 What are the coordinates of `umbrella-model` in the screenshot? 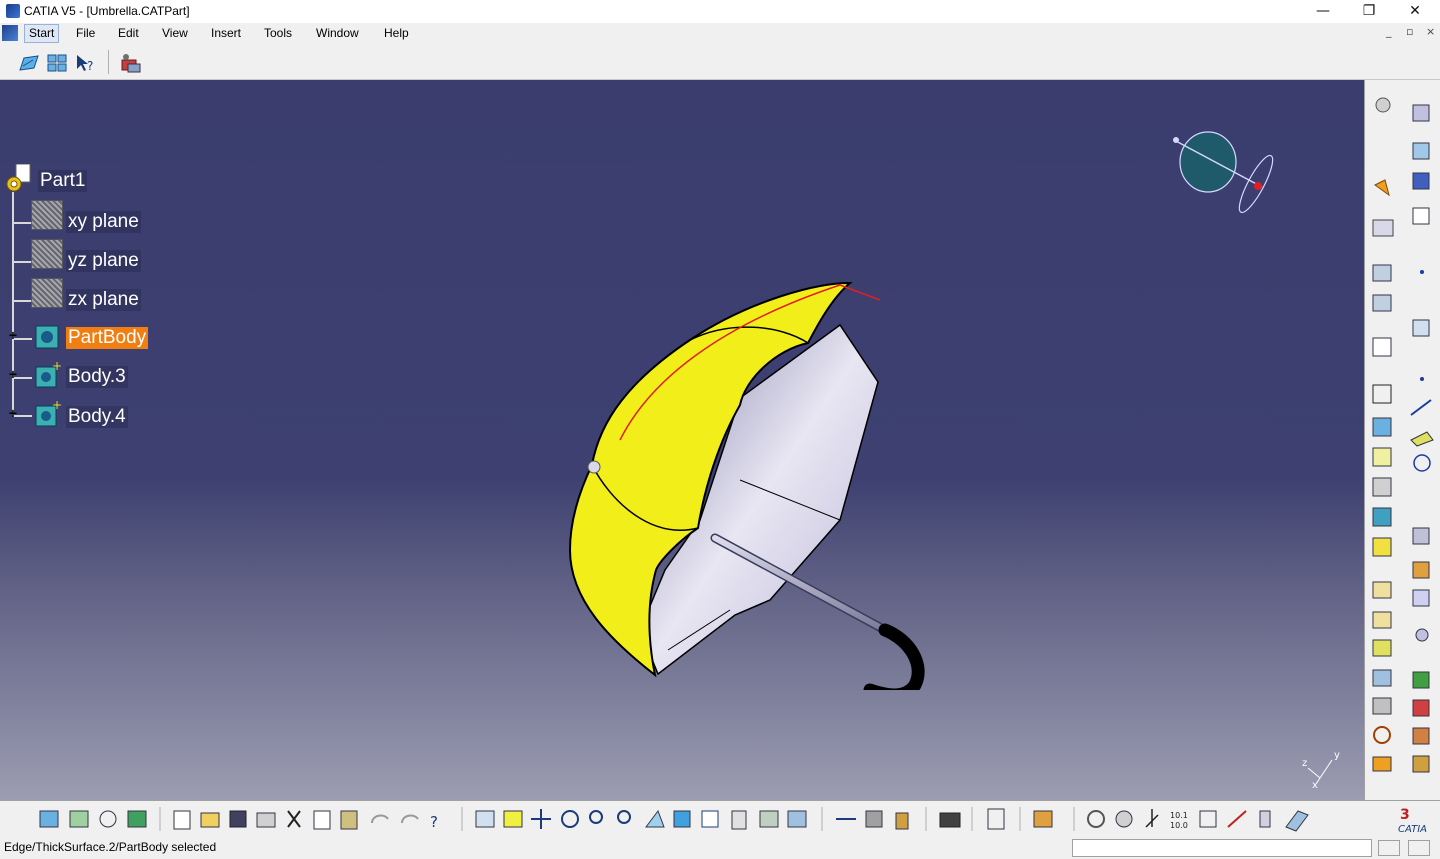 It's located at (750, 480).